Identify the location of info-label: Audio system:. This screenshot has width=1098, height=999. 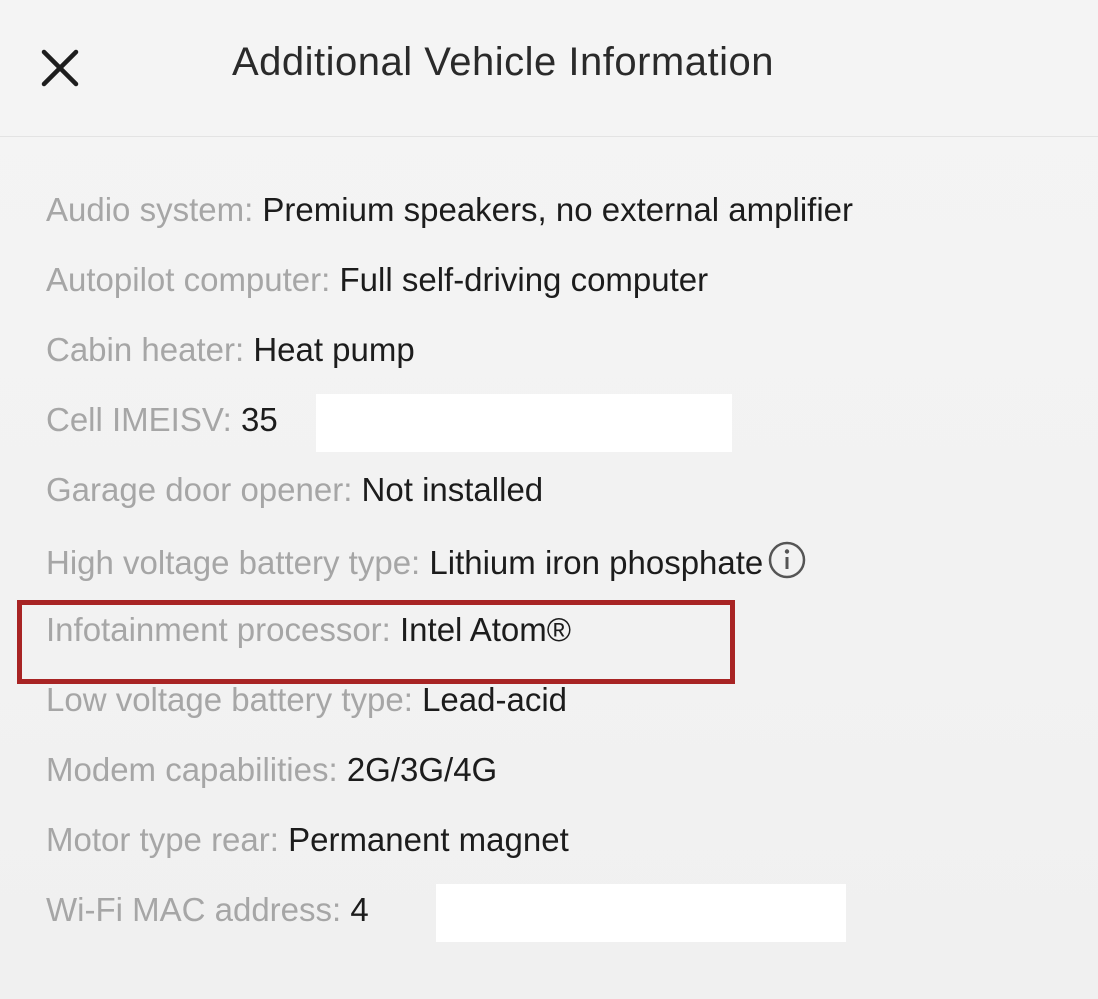
(154, 209).